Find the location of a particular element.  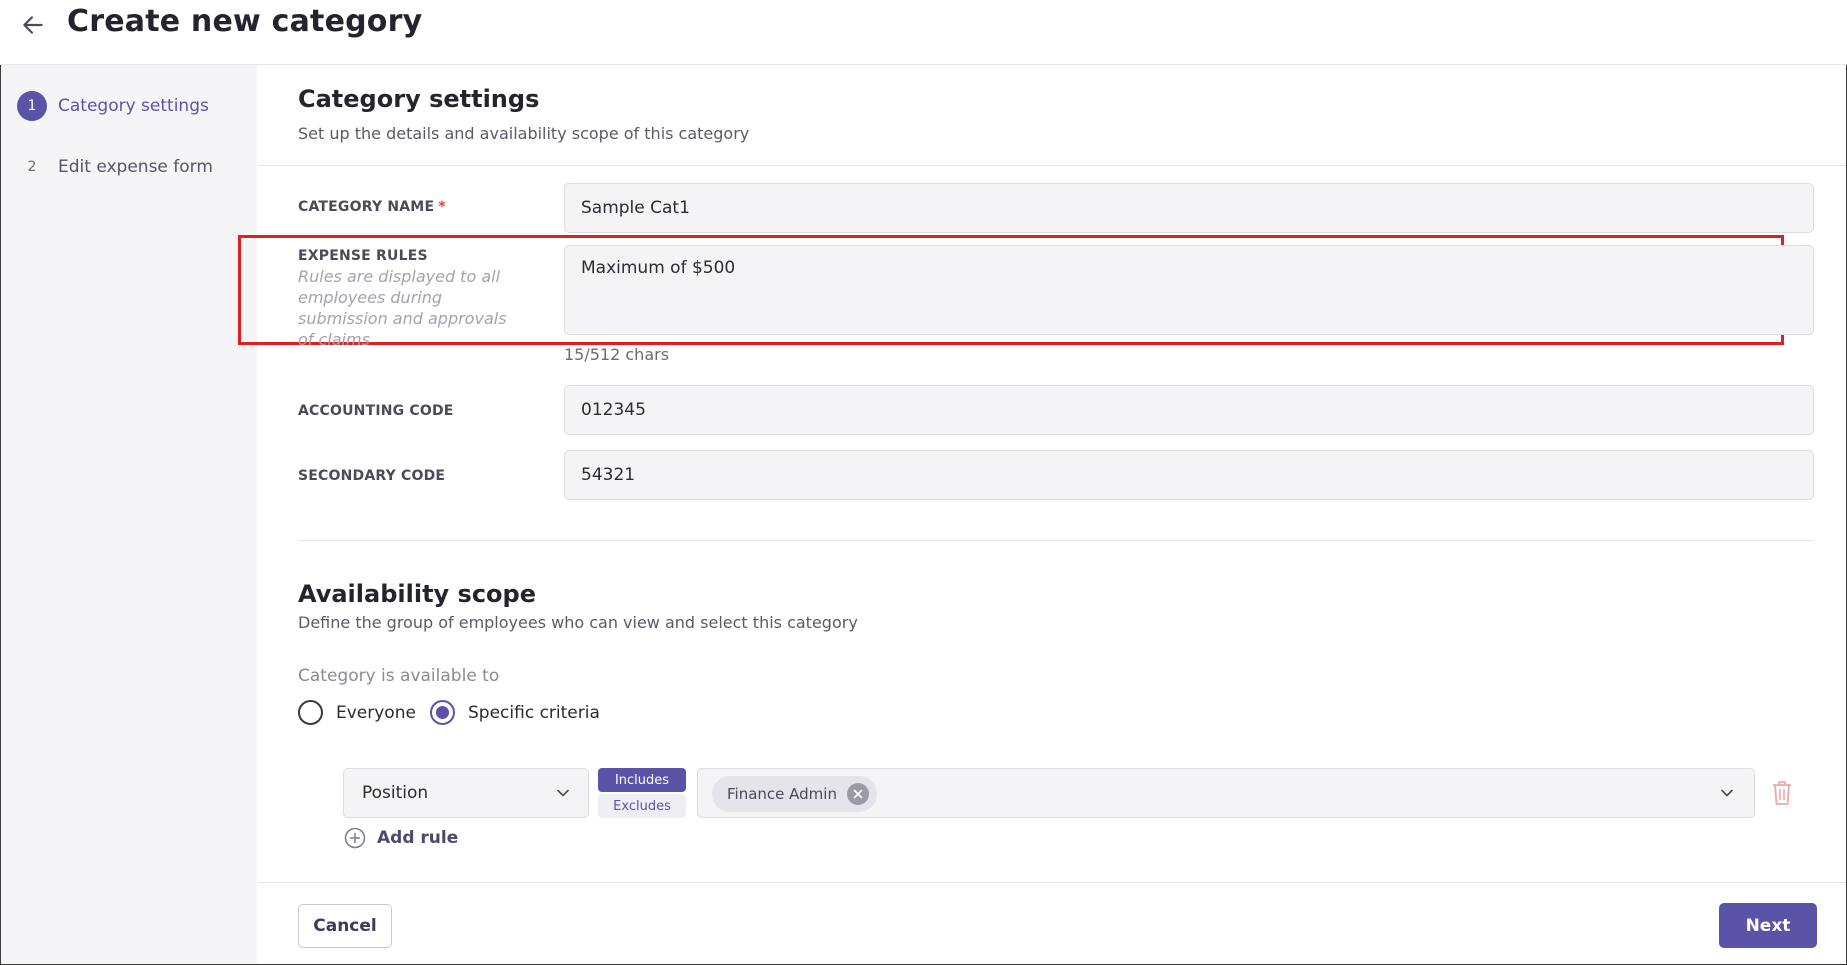

category-name-label: CATEGORY NAME * is located at coordinates (372, 207).